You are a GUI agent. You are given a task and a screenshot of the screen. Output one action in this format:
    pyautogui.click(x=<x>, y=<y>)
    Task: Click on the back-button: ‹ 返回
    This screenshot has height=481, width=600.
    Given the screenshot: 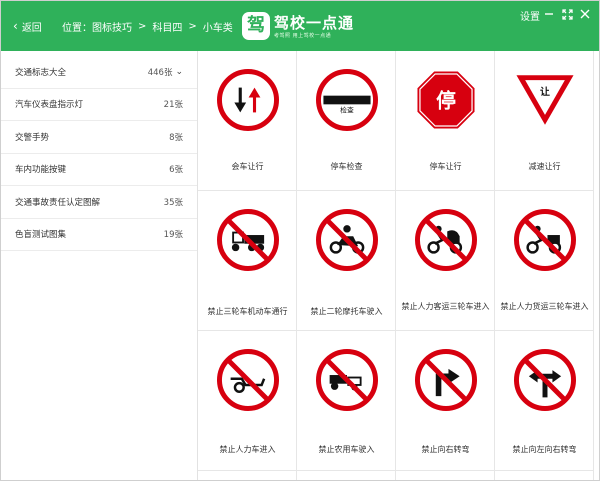 What is the action you would take?
    pyautogui.click(x=27, y=26)
    